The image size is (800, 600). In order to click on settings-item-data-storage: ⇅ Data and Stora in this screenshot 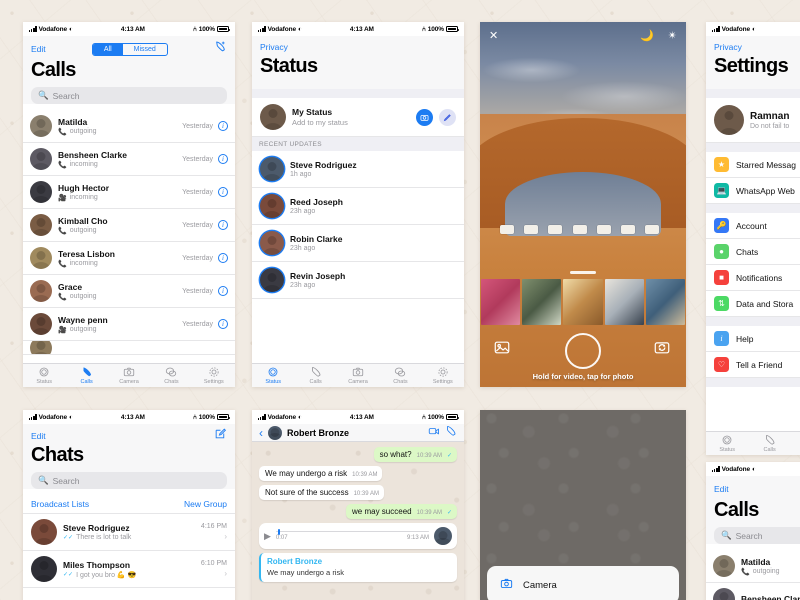, I will do `click(753, 304)`.